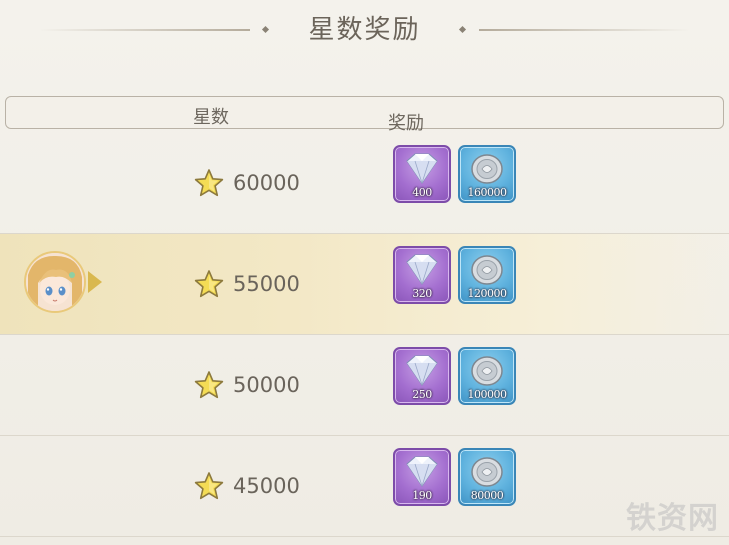  Describe the element at coordinates (487, 192) in the screenshot. I see `reward-quantity: 160000` at that location.